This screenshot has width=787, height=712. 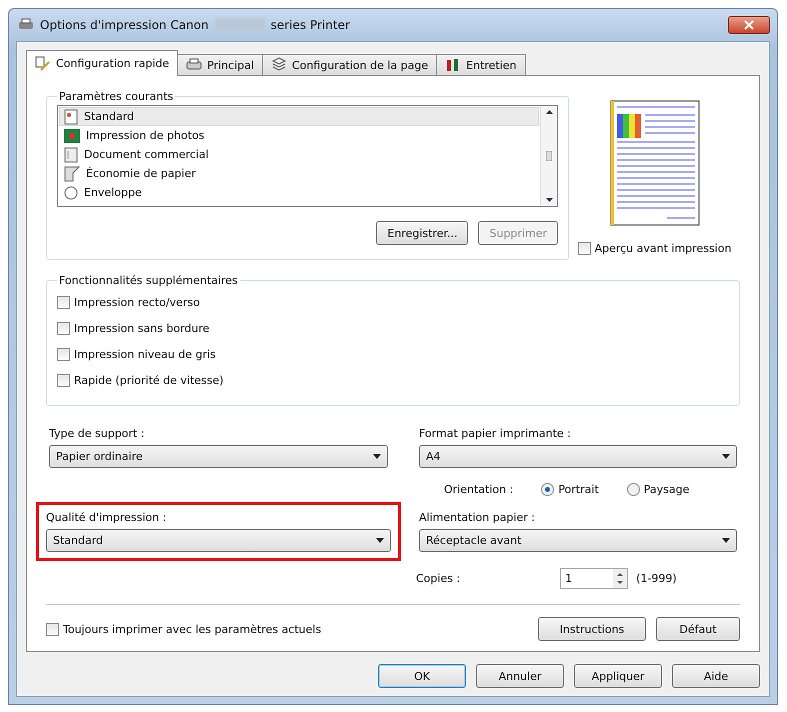 I want to click on scroll-up-arrow-icon, so click(x=549, y=112).